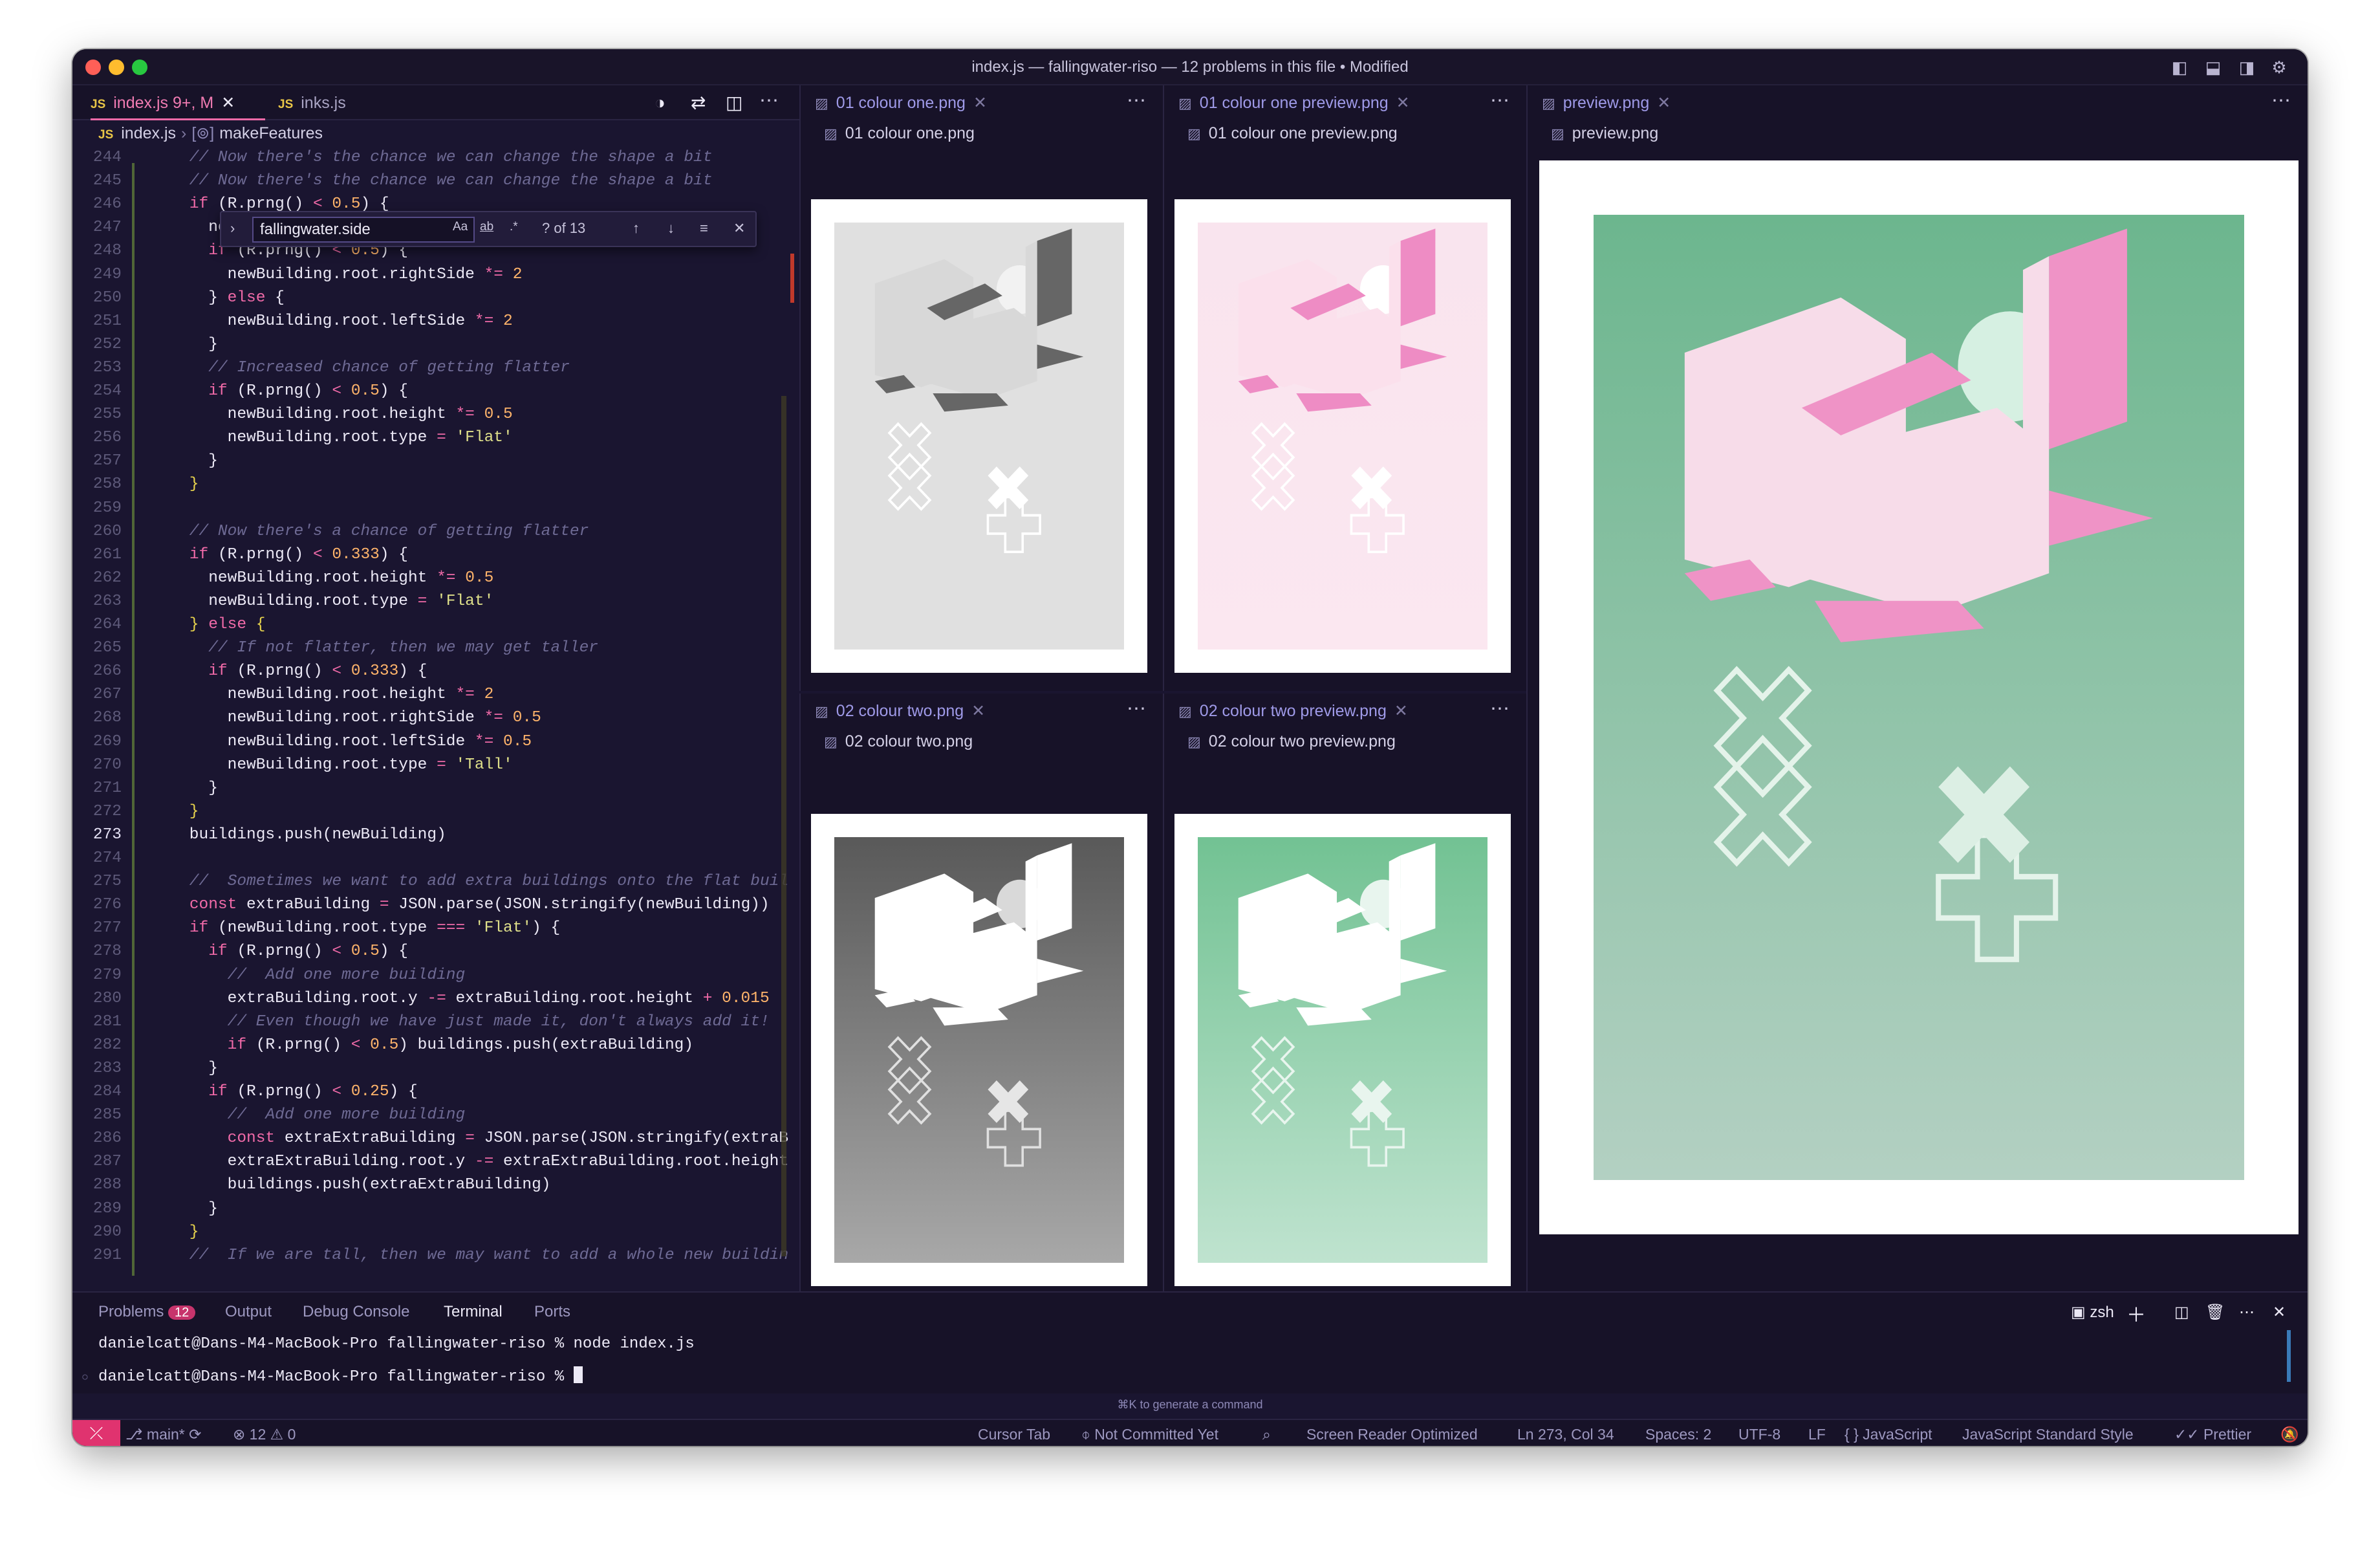 The height and width of the screenshot is (1541, 2380). What do you see at coordinates (435, 508) in the screenshot?
I see `code-line: 259` at bounding box center [435, 508].